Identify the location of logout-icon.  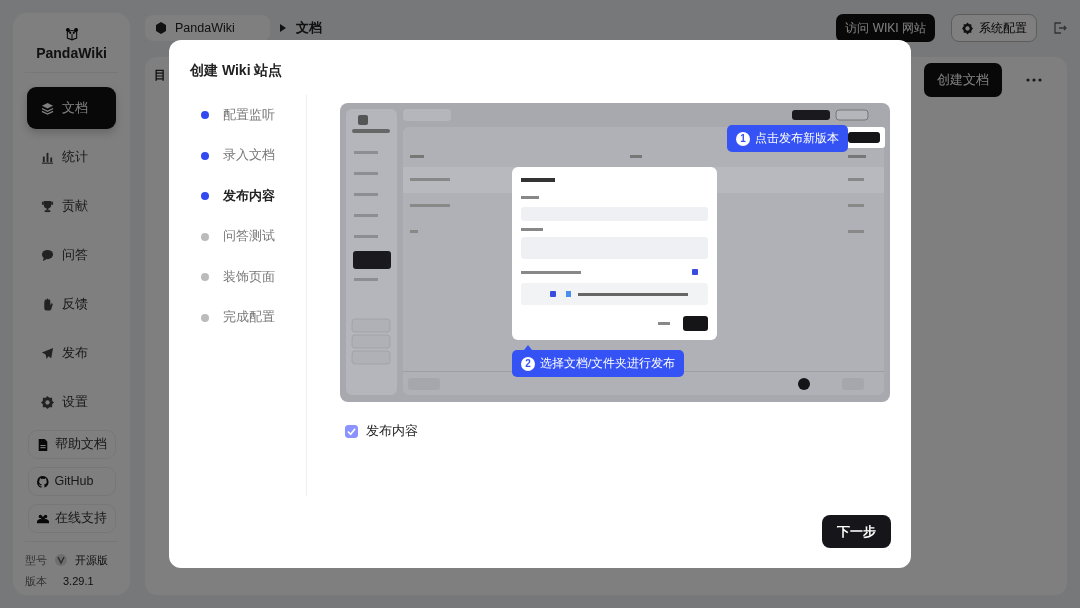
(1060, 28).